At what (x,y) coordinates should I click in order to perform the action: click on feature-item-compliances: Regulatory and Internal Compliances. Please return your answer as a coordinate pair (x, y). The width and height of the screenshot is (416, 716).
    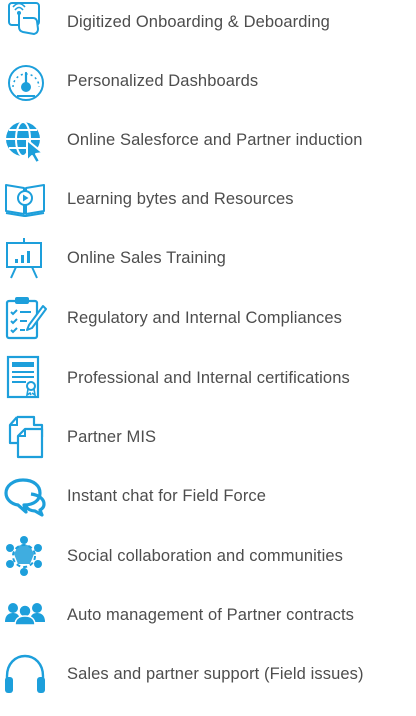
    Looking at the image, I should click on (208, 318).